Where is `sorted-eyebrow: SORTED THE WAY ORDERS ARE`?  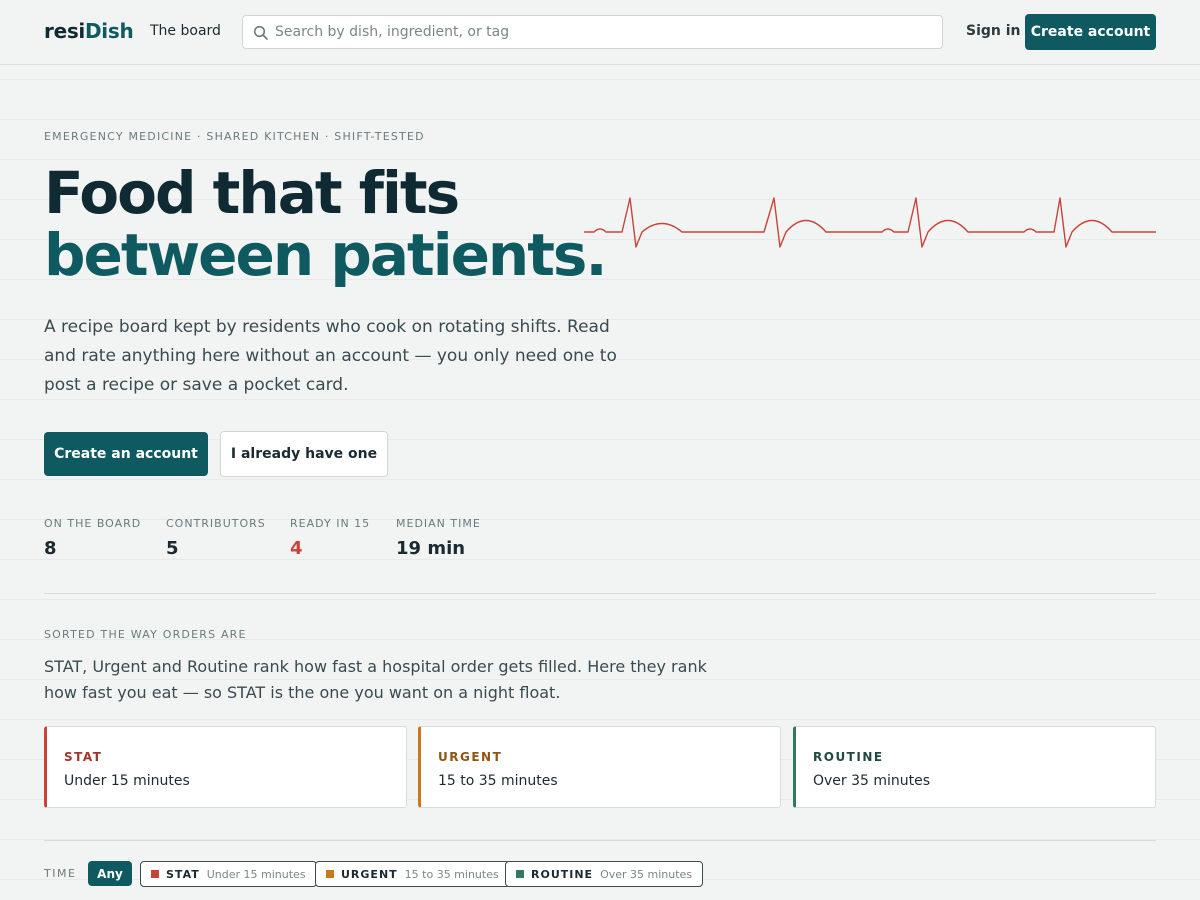
sorted-eyebrow: SORTED THE WAY ORDERS ARE is located at coordinates (145, 634).